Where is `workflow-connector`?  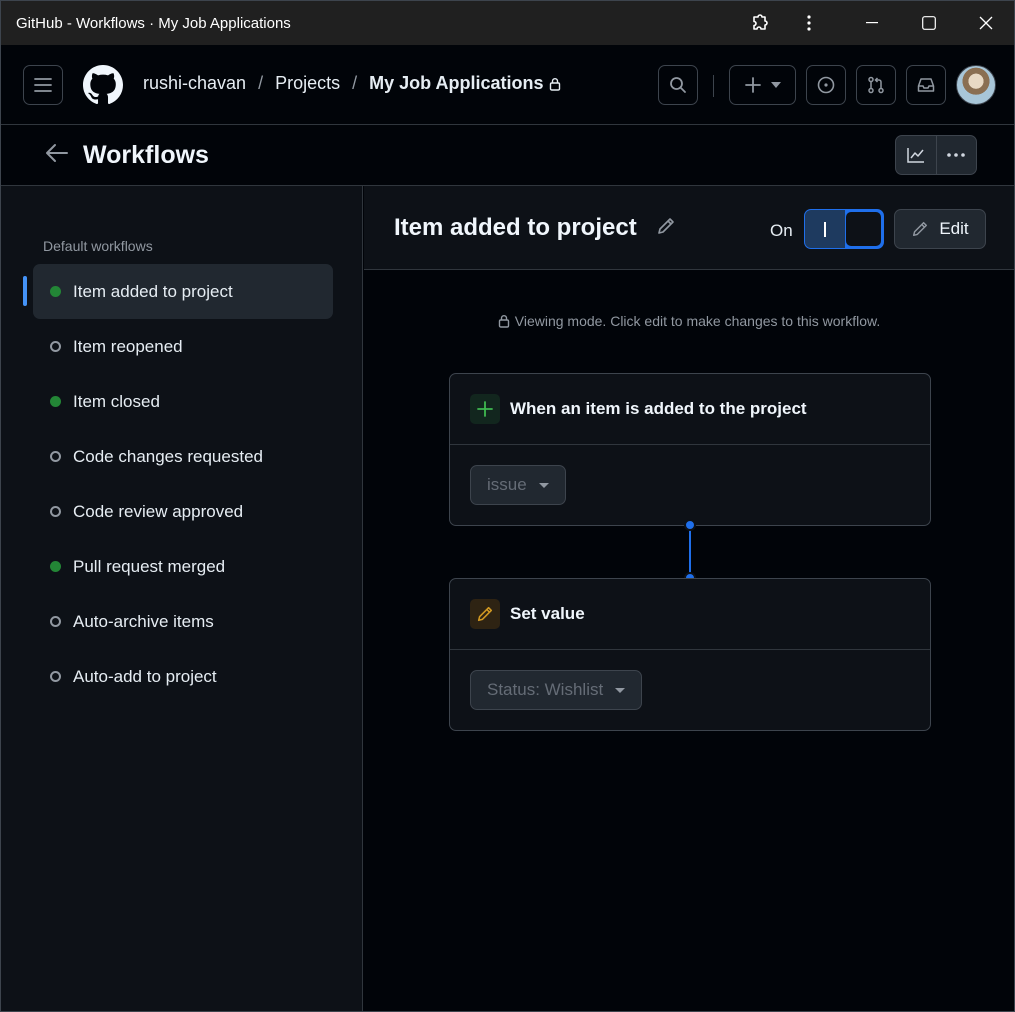 workflow-connector is located at coordinates (690, 551).